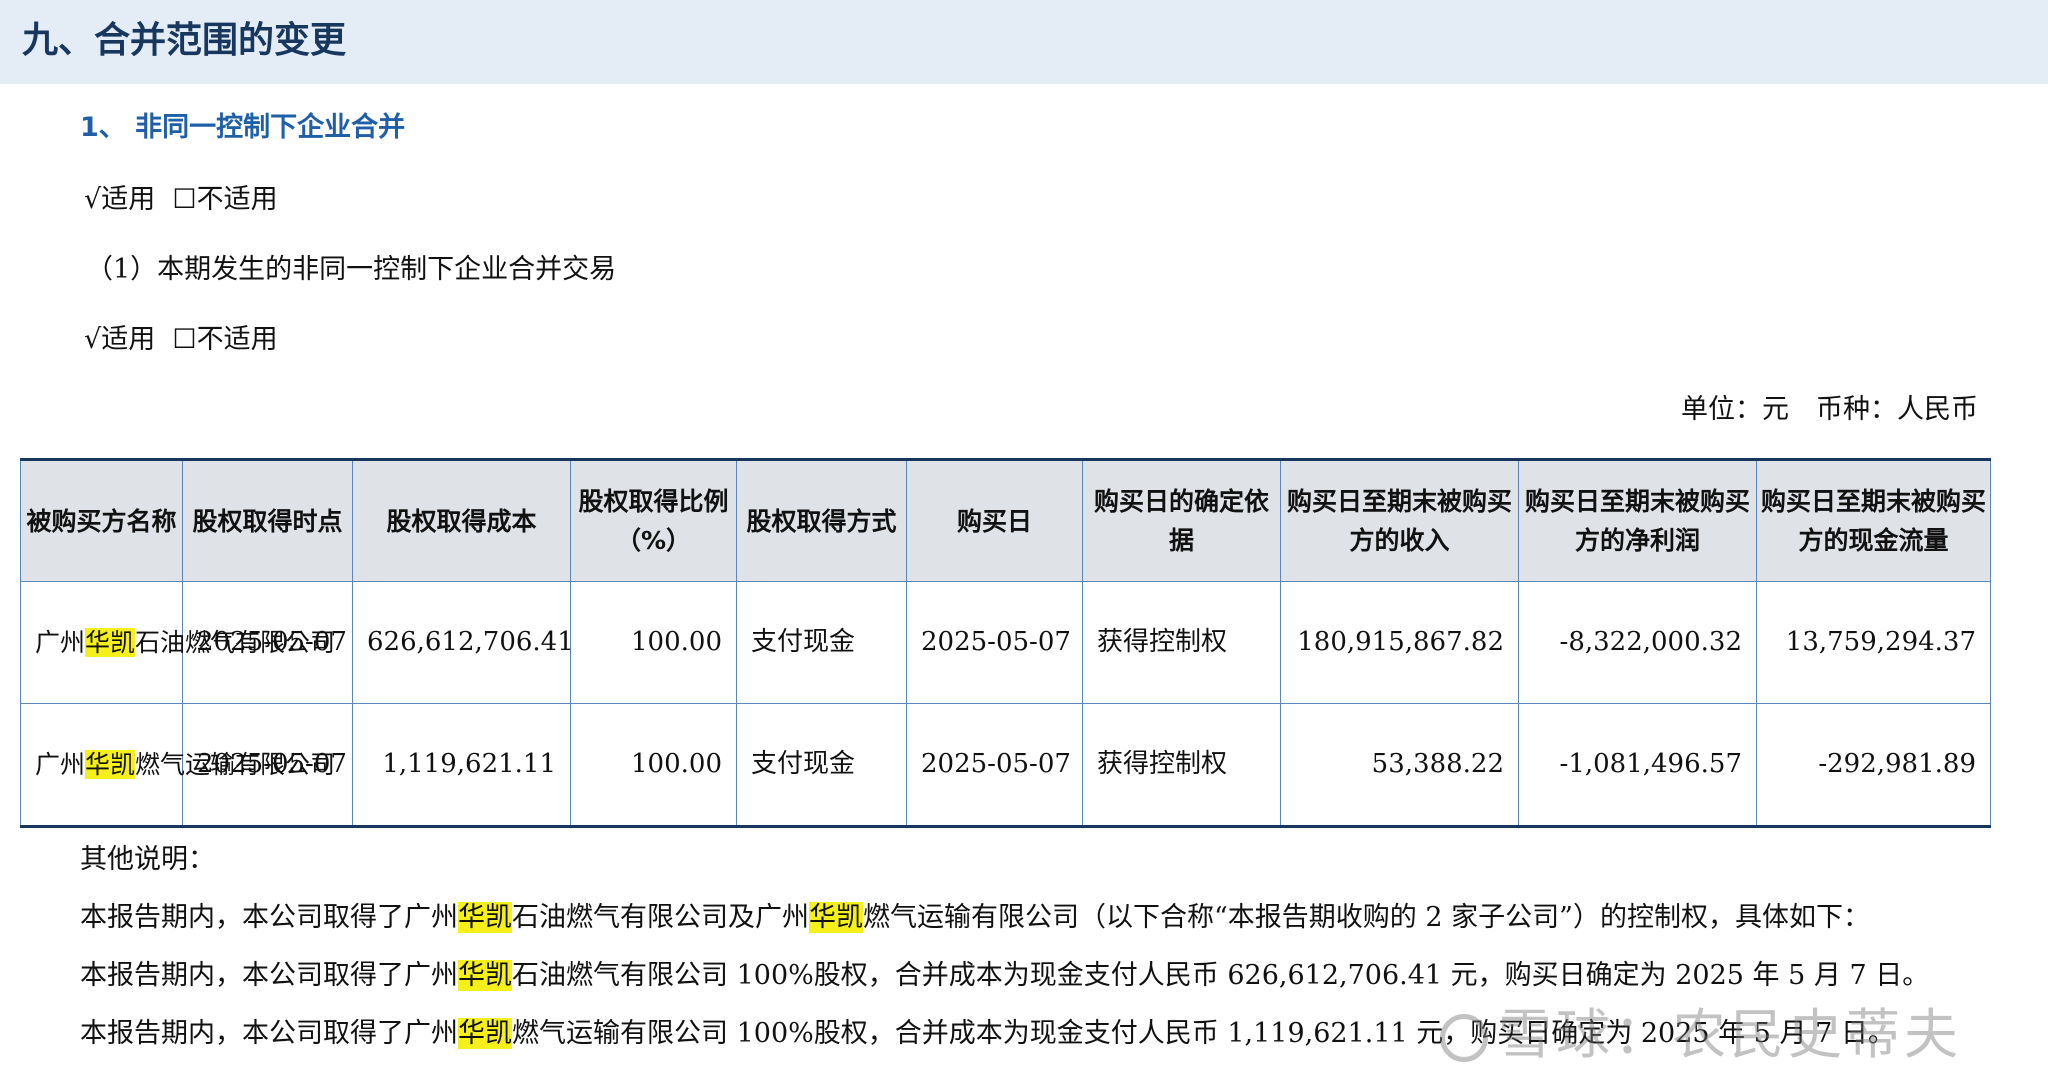 The height and width of the screenshot is (1092, 2048). What do you see at coordinates (184, 40) in the screenshot?
I see `section-title: 九、合并范围的变更` at bounding box center [184, 40].